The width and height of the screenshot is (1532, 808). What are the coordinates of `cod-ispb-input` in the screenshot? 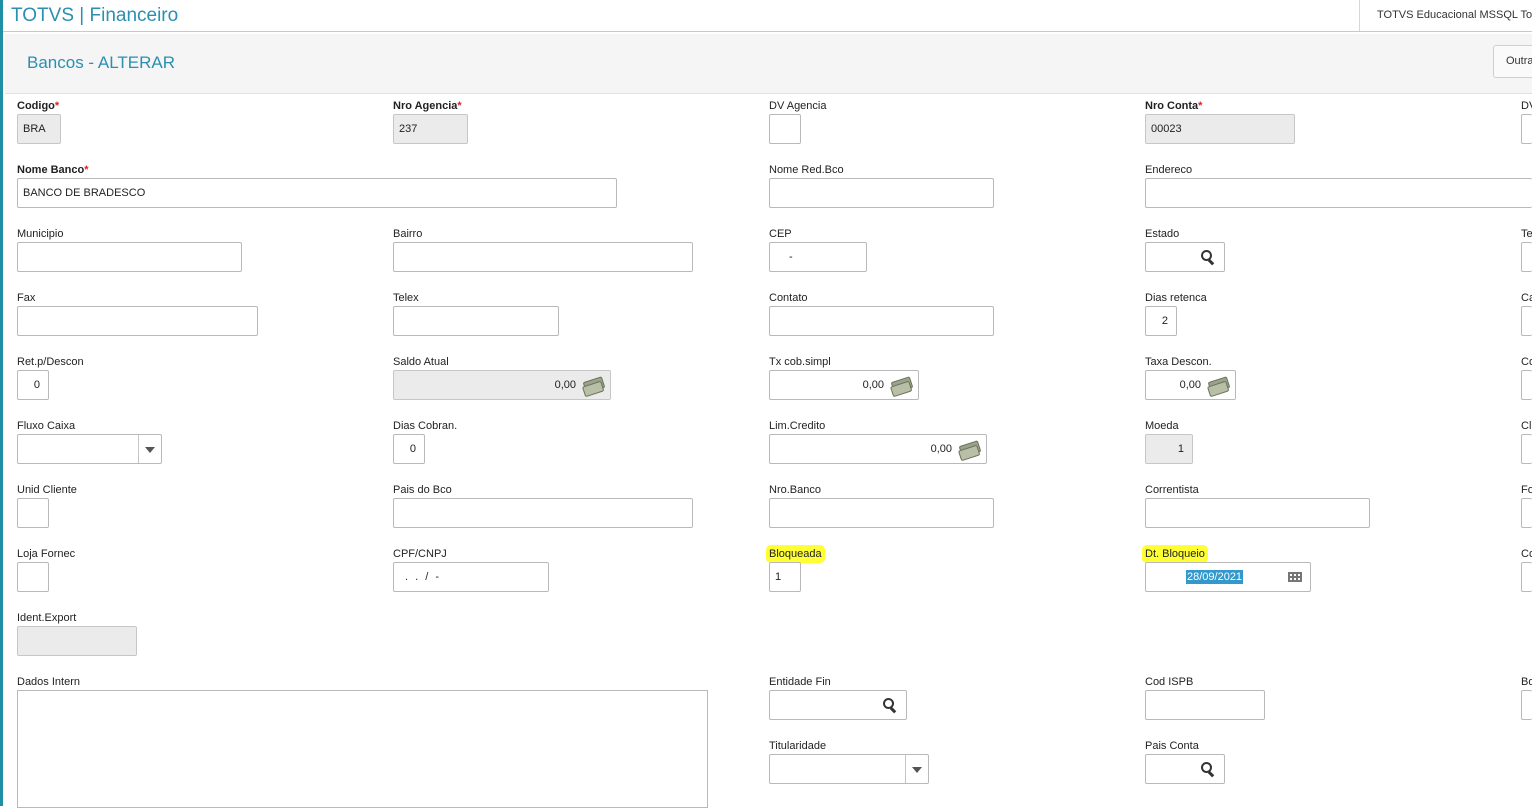 It's located at (1205, 705).